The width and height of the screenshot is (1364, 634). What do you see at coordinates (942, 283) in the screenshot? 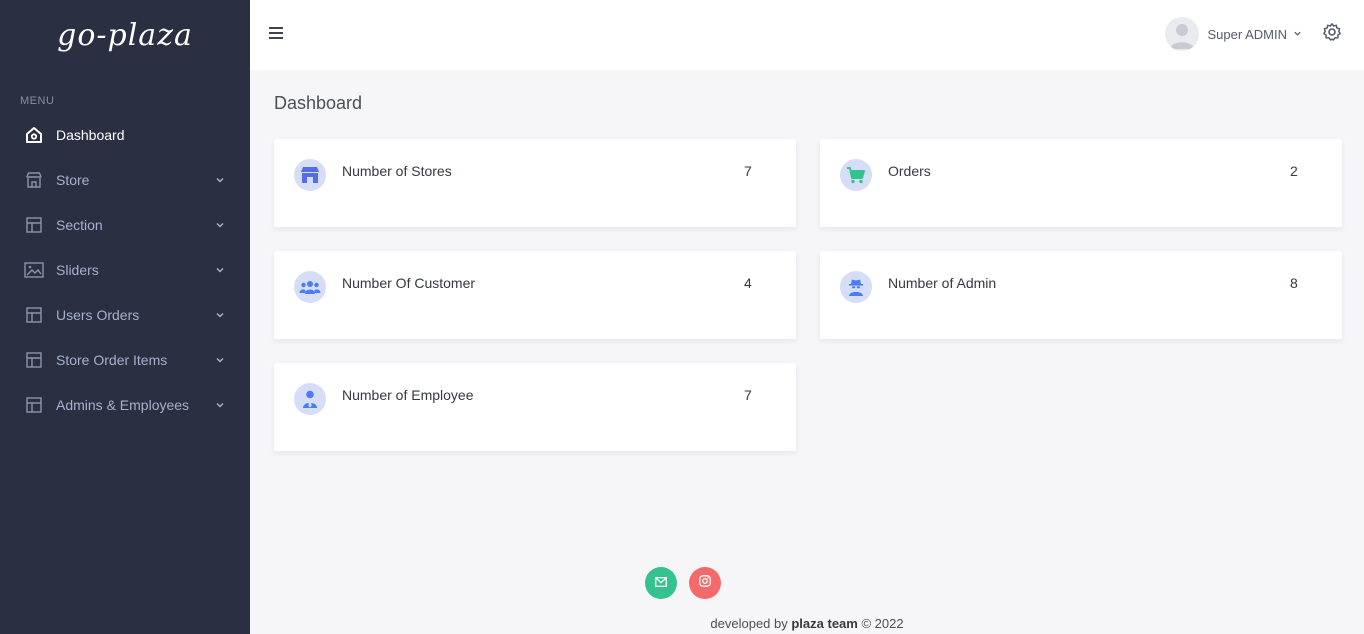
I see `card-label: Number of Admin` at bounding box center [942, 283].